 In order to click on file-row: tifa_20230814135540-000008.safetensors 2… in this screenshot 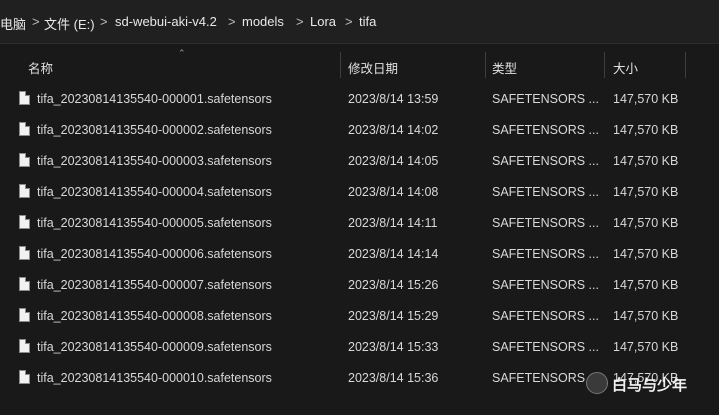, I will do `click(359, 316)`.